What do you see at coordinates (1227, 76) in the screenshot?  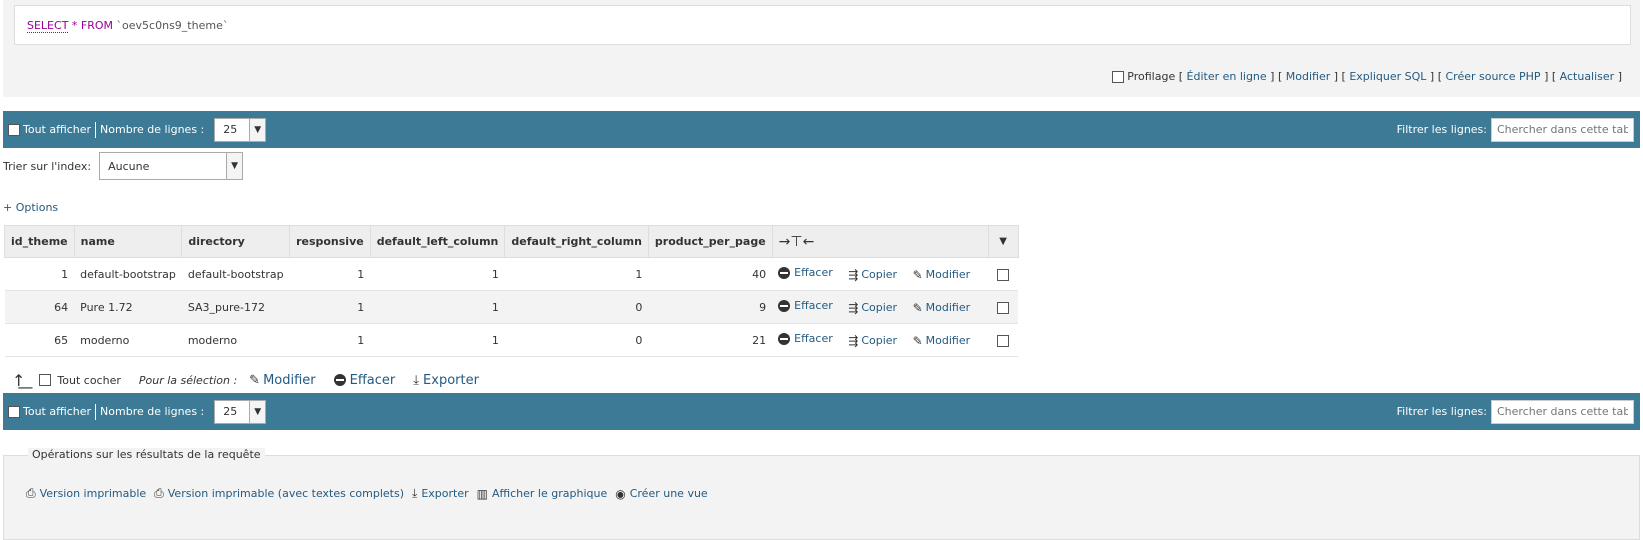 I see `edit-inline-link: Éditer en ligne` at bounding box center [1227, 76].